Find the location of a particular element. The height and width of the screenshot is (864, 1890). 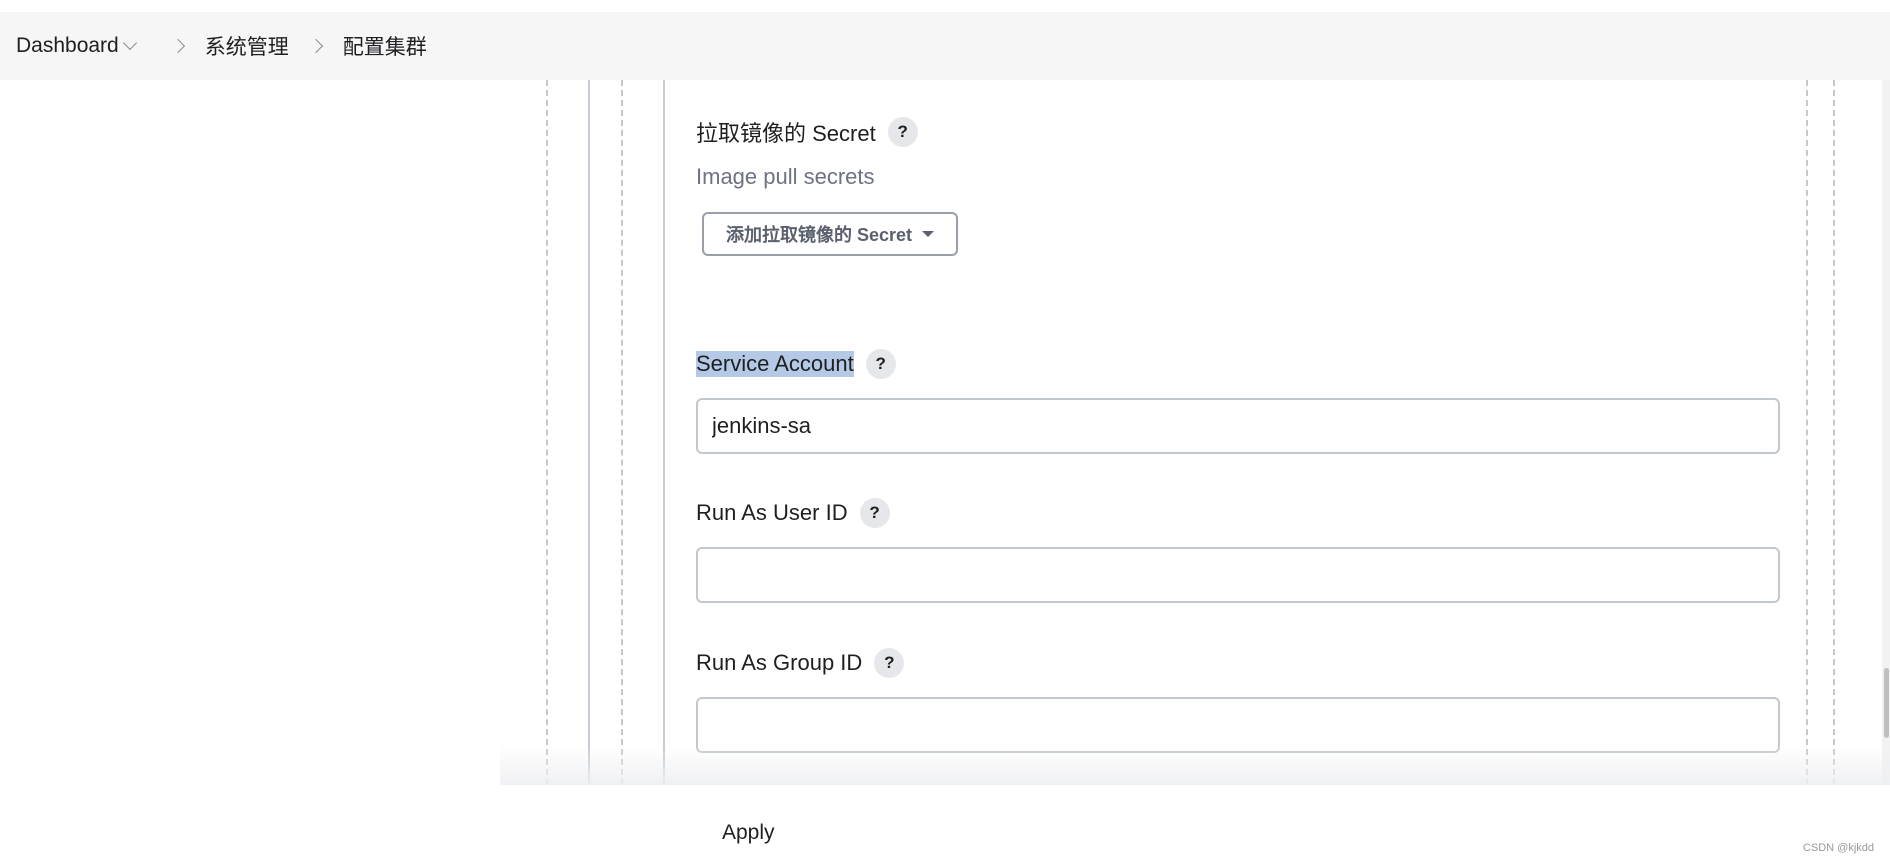

breadcrumb-bar: Dashboard 系统管理 配置集群 is located at coordinates (945, 46).